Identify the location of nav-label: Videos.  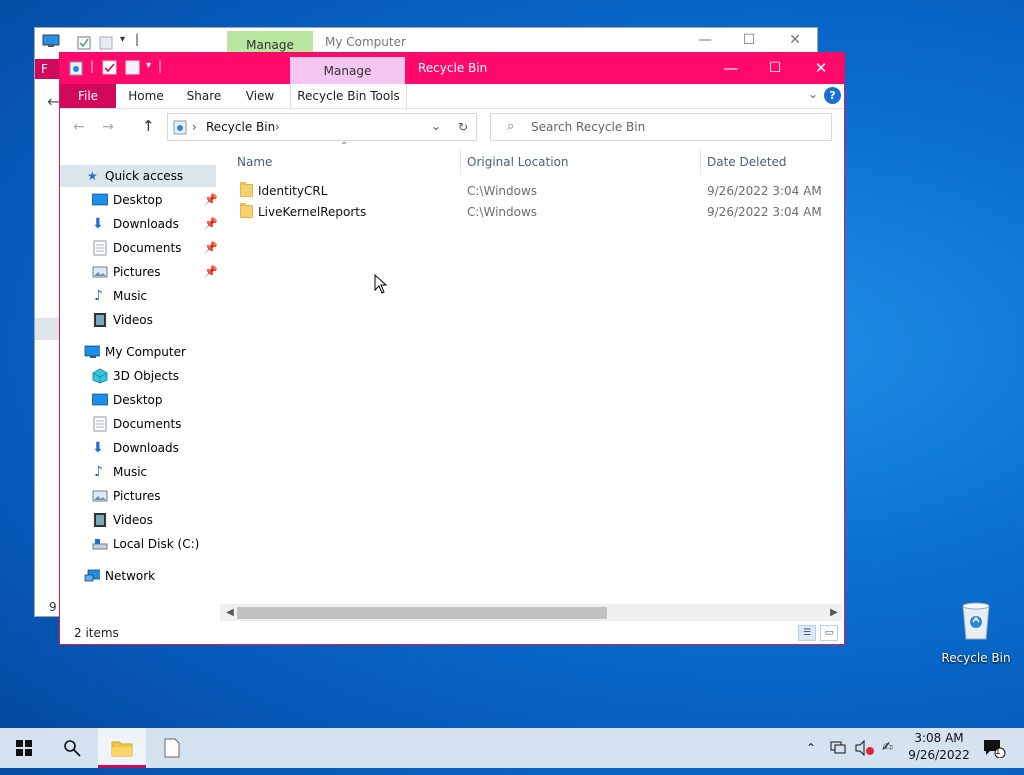
(133, 520).